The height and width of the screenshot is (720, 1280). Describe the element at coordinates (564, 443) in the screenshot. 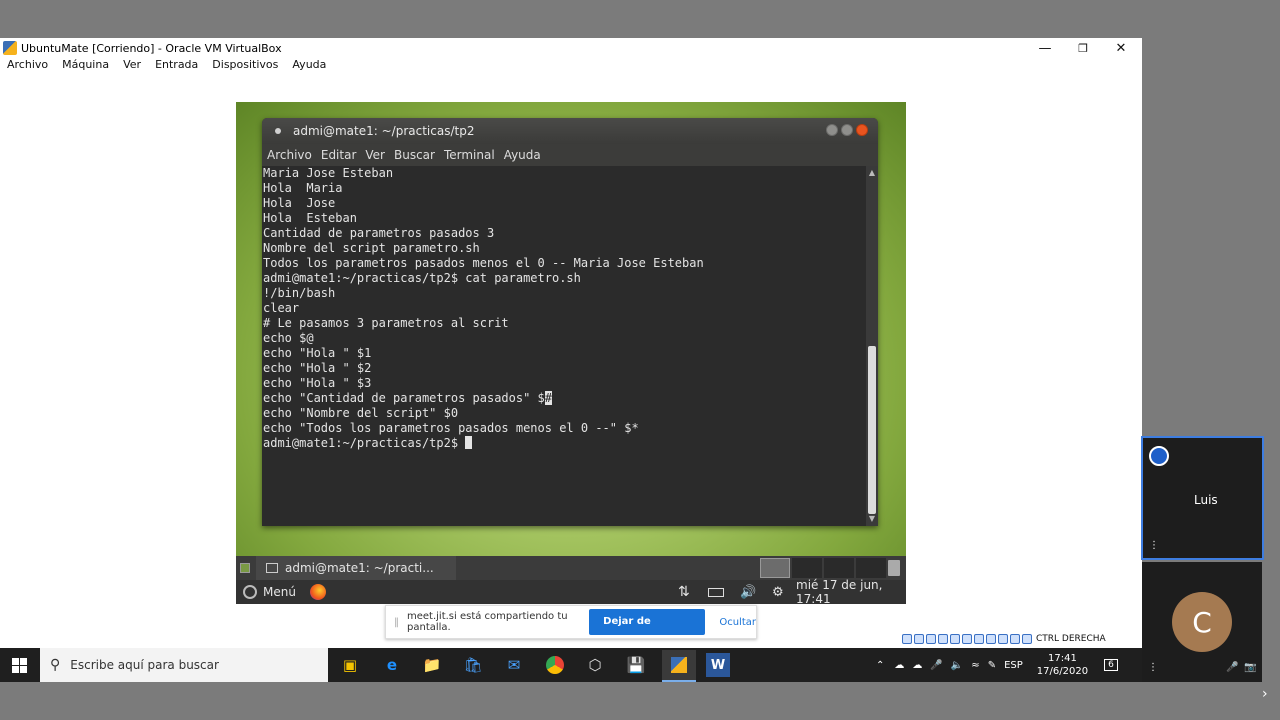

I see `terminal-prompt-line: admi@mate1:~/practicas/tp2$` at that location.